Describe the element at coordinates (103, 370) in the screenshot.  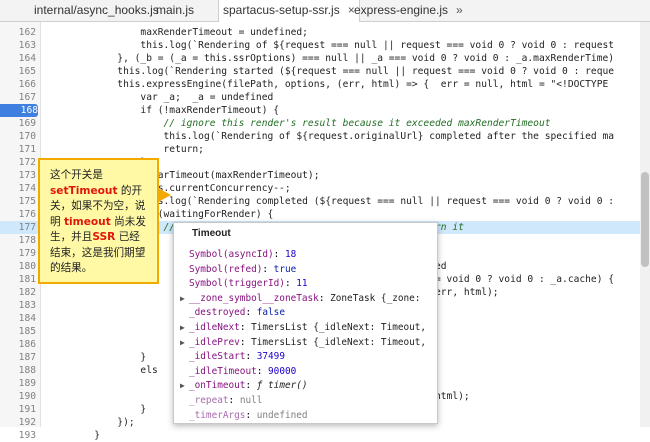
I see `code-text: els` at that location.